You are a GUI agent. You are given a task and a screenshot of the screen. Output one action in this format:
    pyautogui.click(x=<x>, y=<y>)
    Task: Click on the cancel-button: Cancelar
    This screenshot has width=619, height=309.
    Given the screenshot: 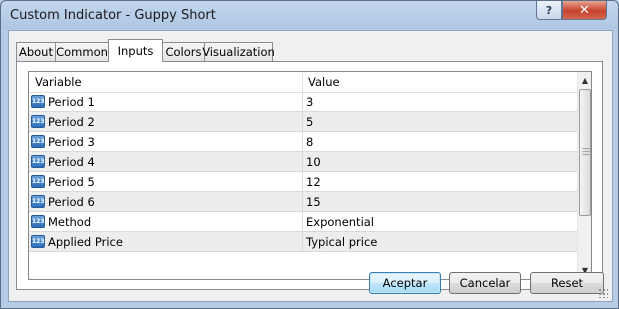 What is the action you would take?
    pyautogui.click(x=485, y=283)
    